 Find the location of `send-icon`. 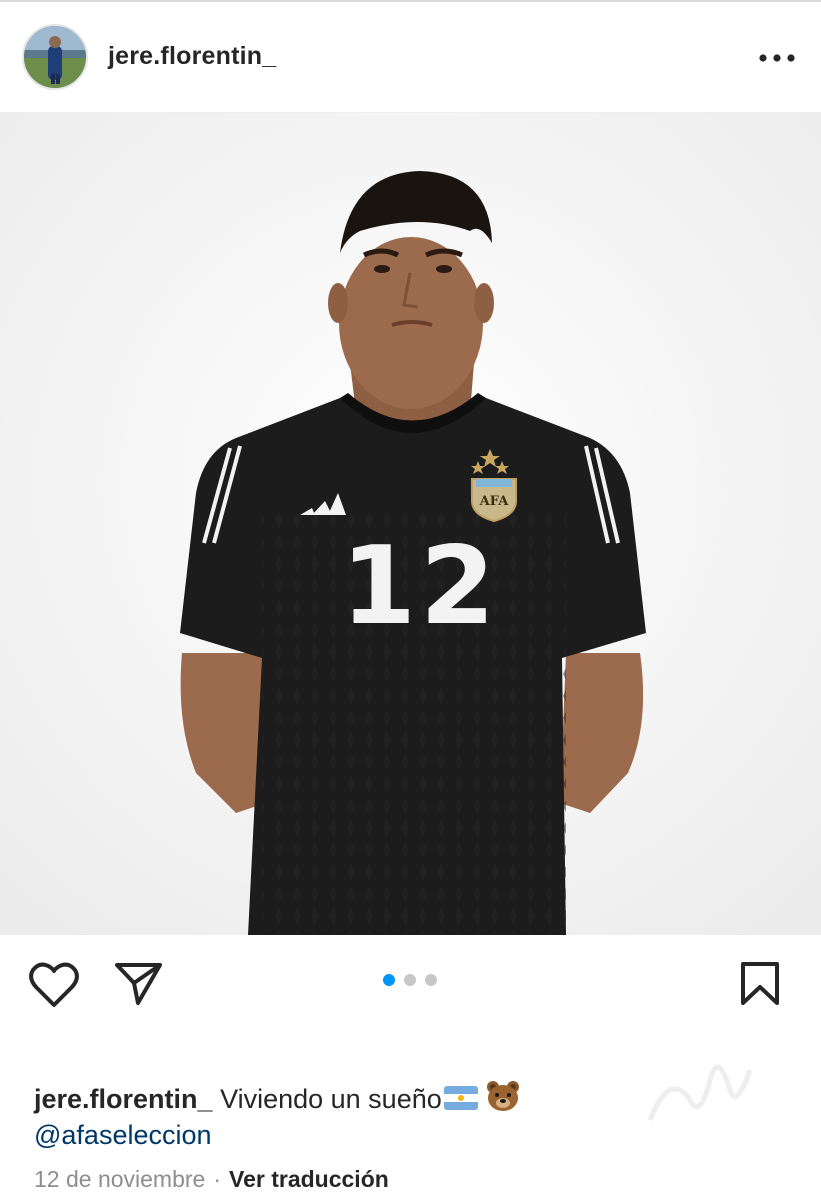

send-icon is located at coordinates (138, 984).